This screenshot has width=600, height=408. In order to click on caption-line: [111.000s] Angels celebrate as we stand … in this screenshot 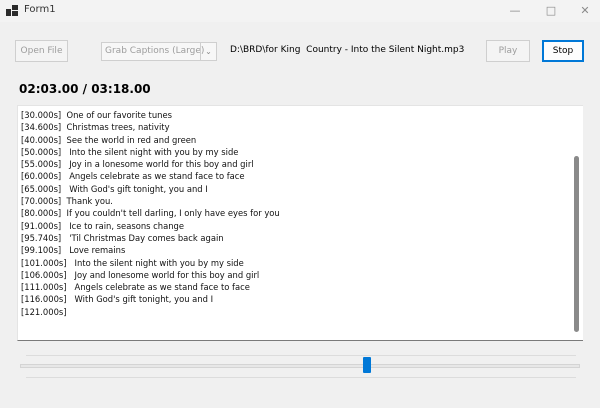, I will do `click(135, 287)`.